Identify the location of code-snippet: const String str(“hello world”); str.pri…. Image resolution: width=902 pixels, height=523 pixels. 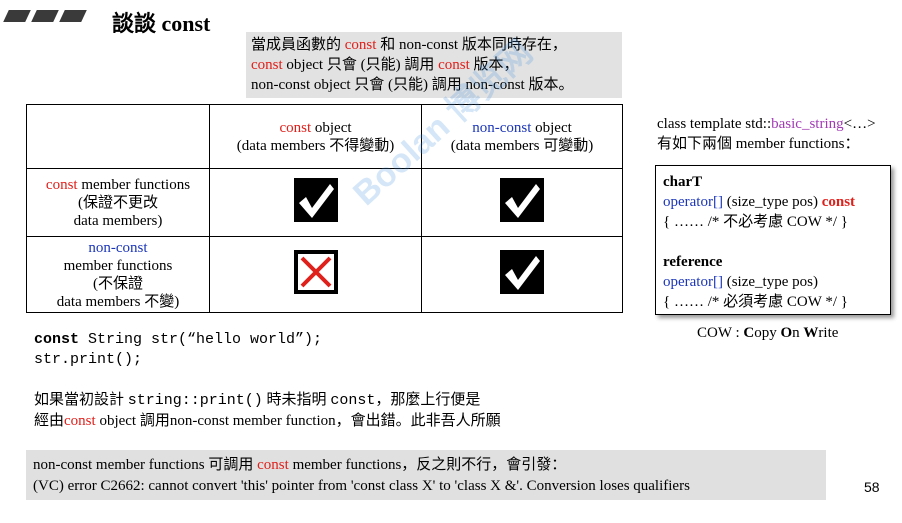
(178, 349).